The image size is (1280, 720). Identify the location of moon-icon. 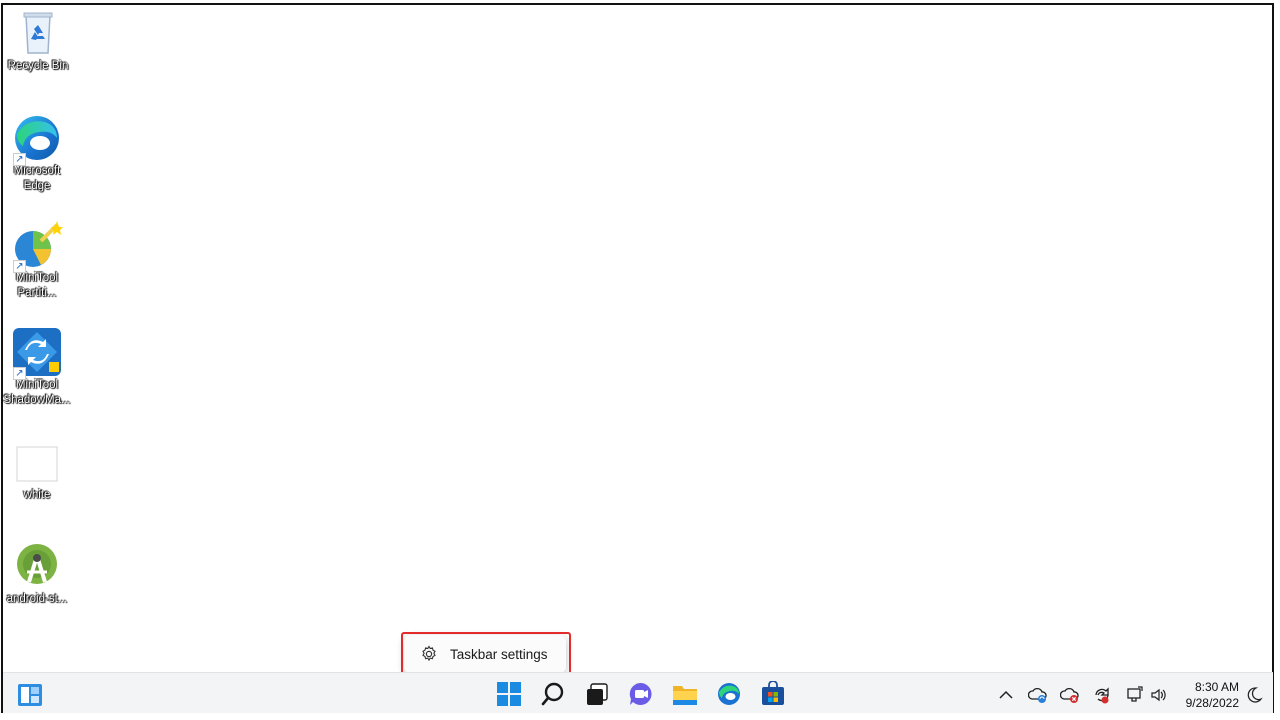
(1254, 695).